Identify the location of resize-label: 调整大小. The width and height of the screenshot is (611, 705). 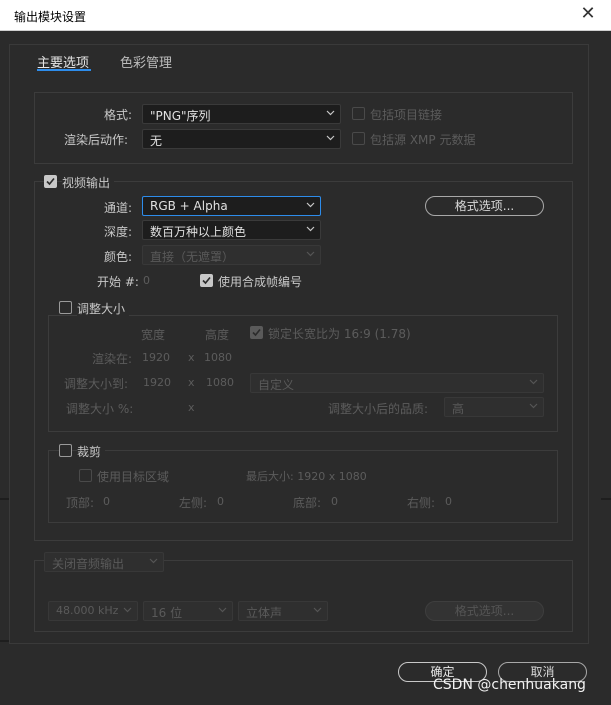
(103, 308).